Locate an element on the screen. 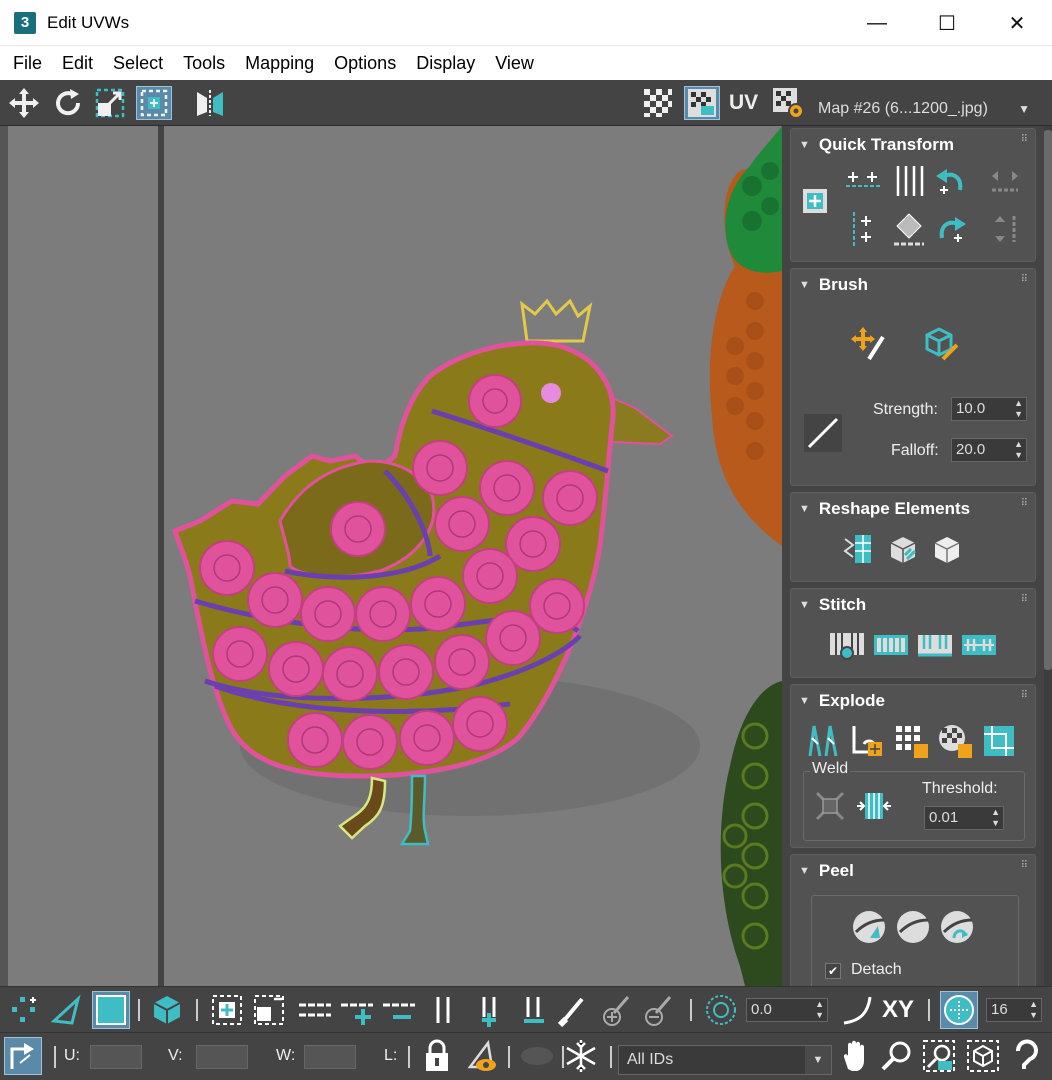 This screenshot has height=1080, width=1052. w-coordinate-input is located at coordinates (330, 1057).